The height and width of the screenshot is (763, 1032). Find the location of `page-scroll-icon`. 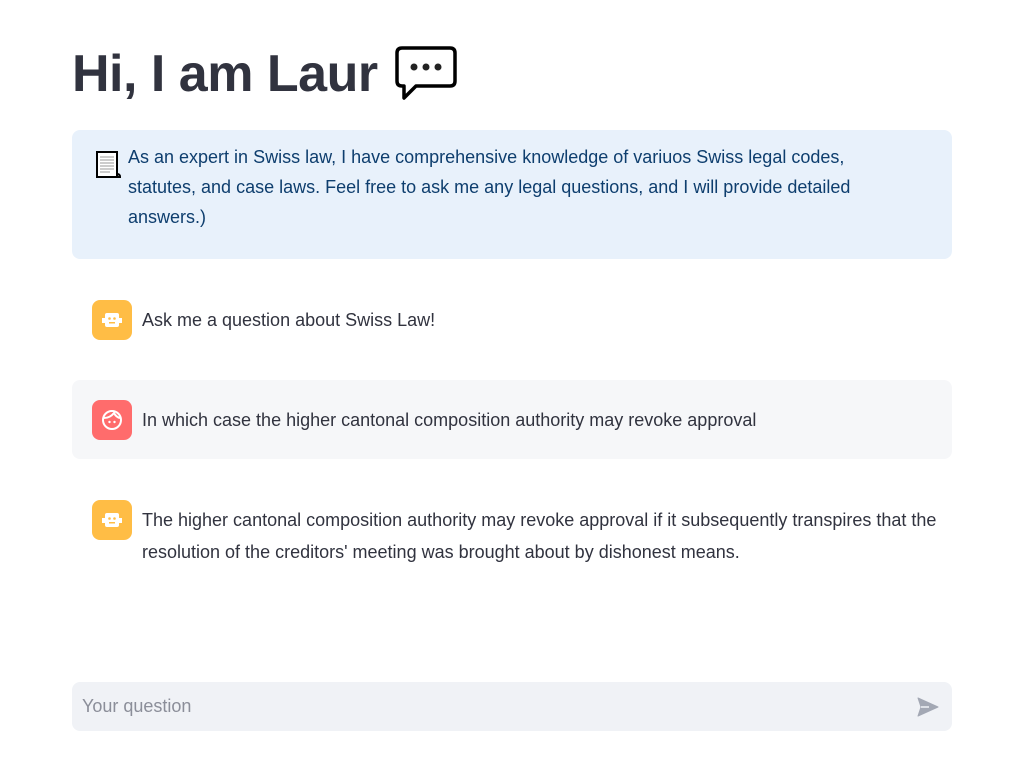

page-scroll-icon is located at coordinates (109, 164).